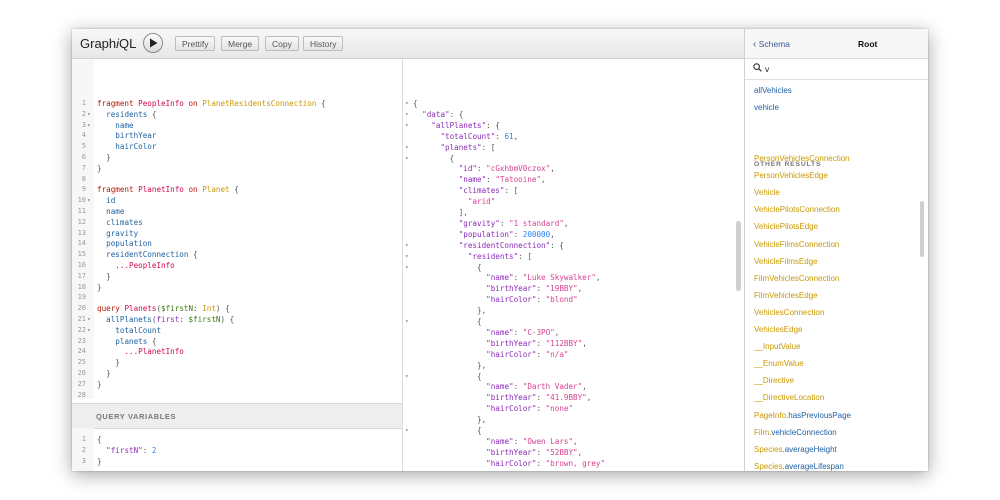 The image size is (1000, 500). What do you see at coordinates (840, 69) in the screenshot?
I see `docs-search-input` at bounding box center [840, 69].